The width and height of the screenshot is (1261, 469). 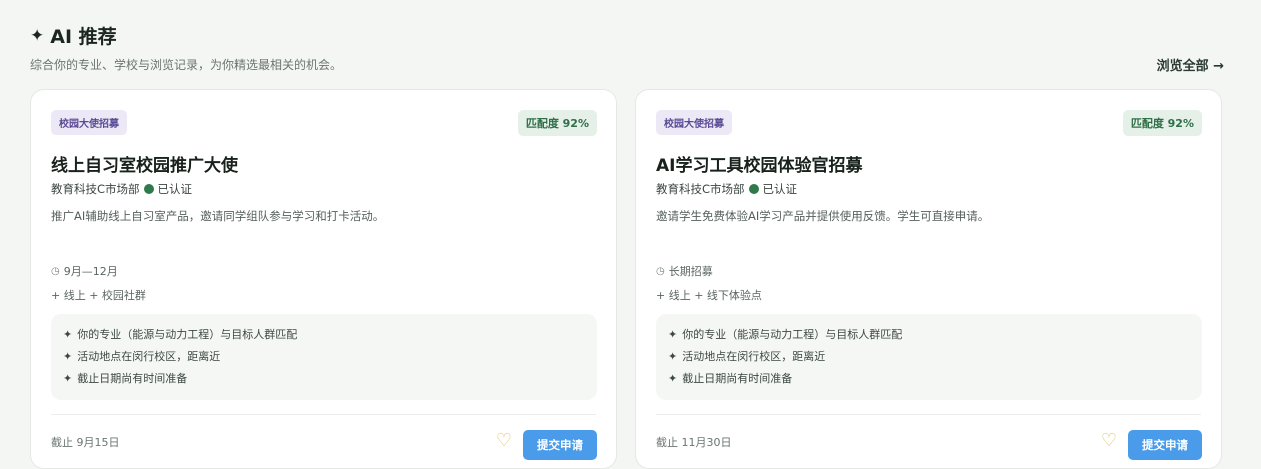 I want to click on deadline: 截止 9月15日, so click(x=85, y=442).